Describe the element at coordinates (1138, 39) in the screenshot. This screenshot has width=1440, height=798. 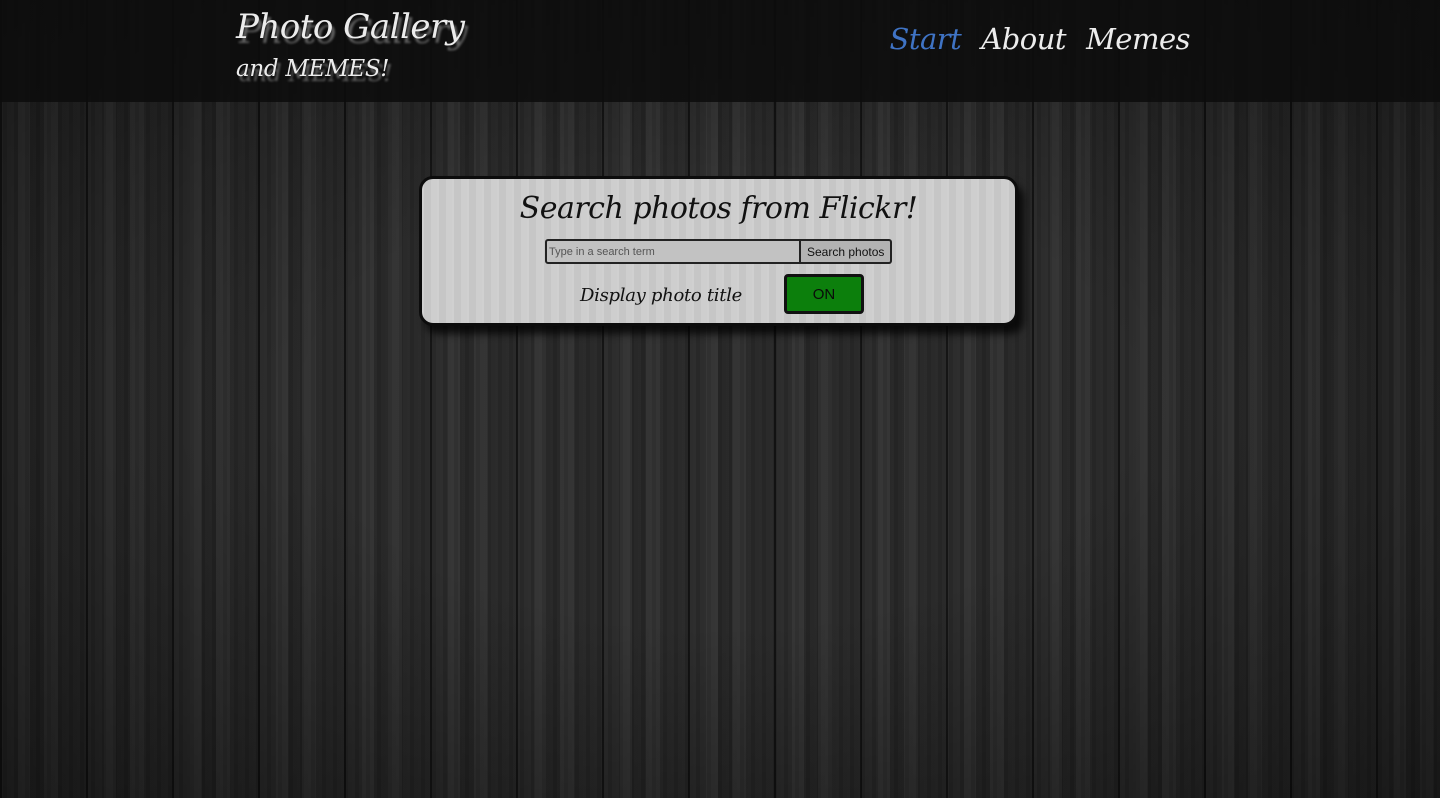
I see `nav-link-memes: Memes` at that location.